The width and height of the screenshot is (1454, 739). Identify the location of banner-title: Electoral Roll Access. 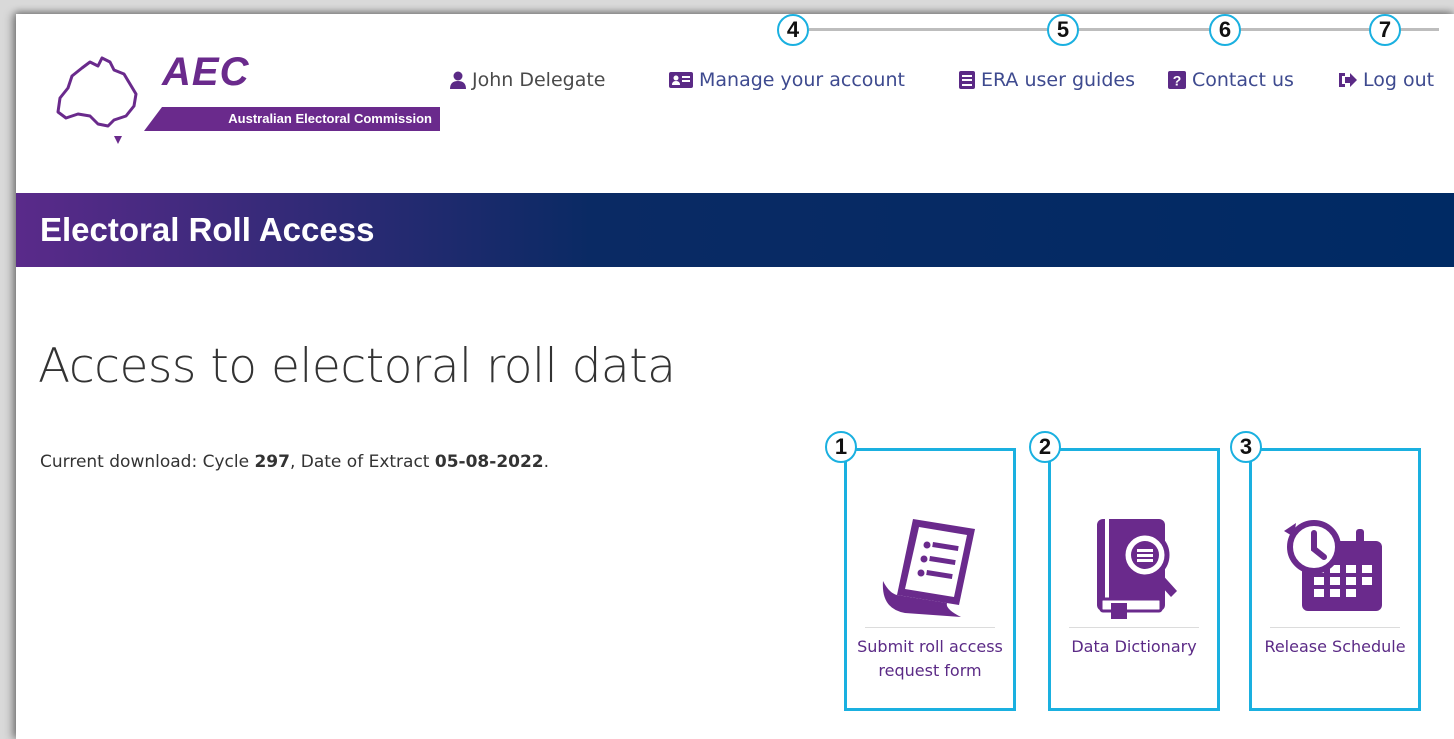
(207, 229).